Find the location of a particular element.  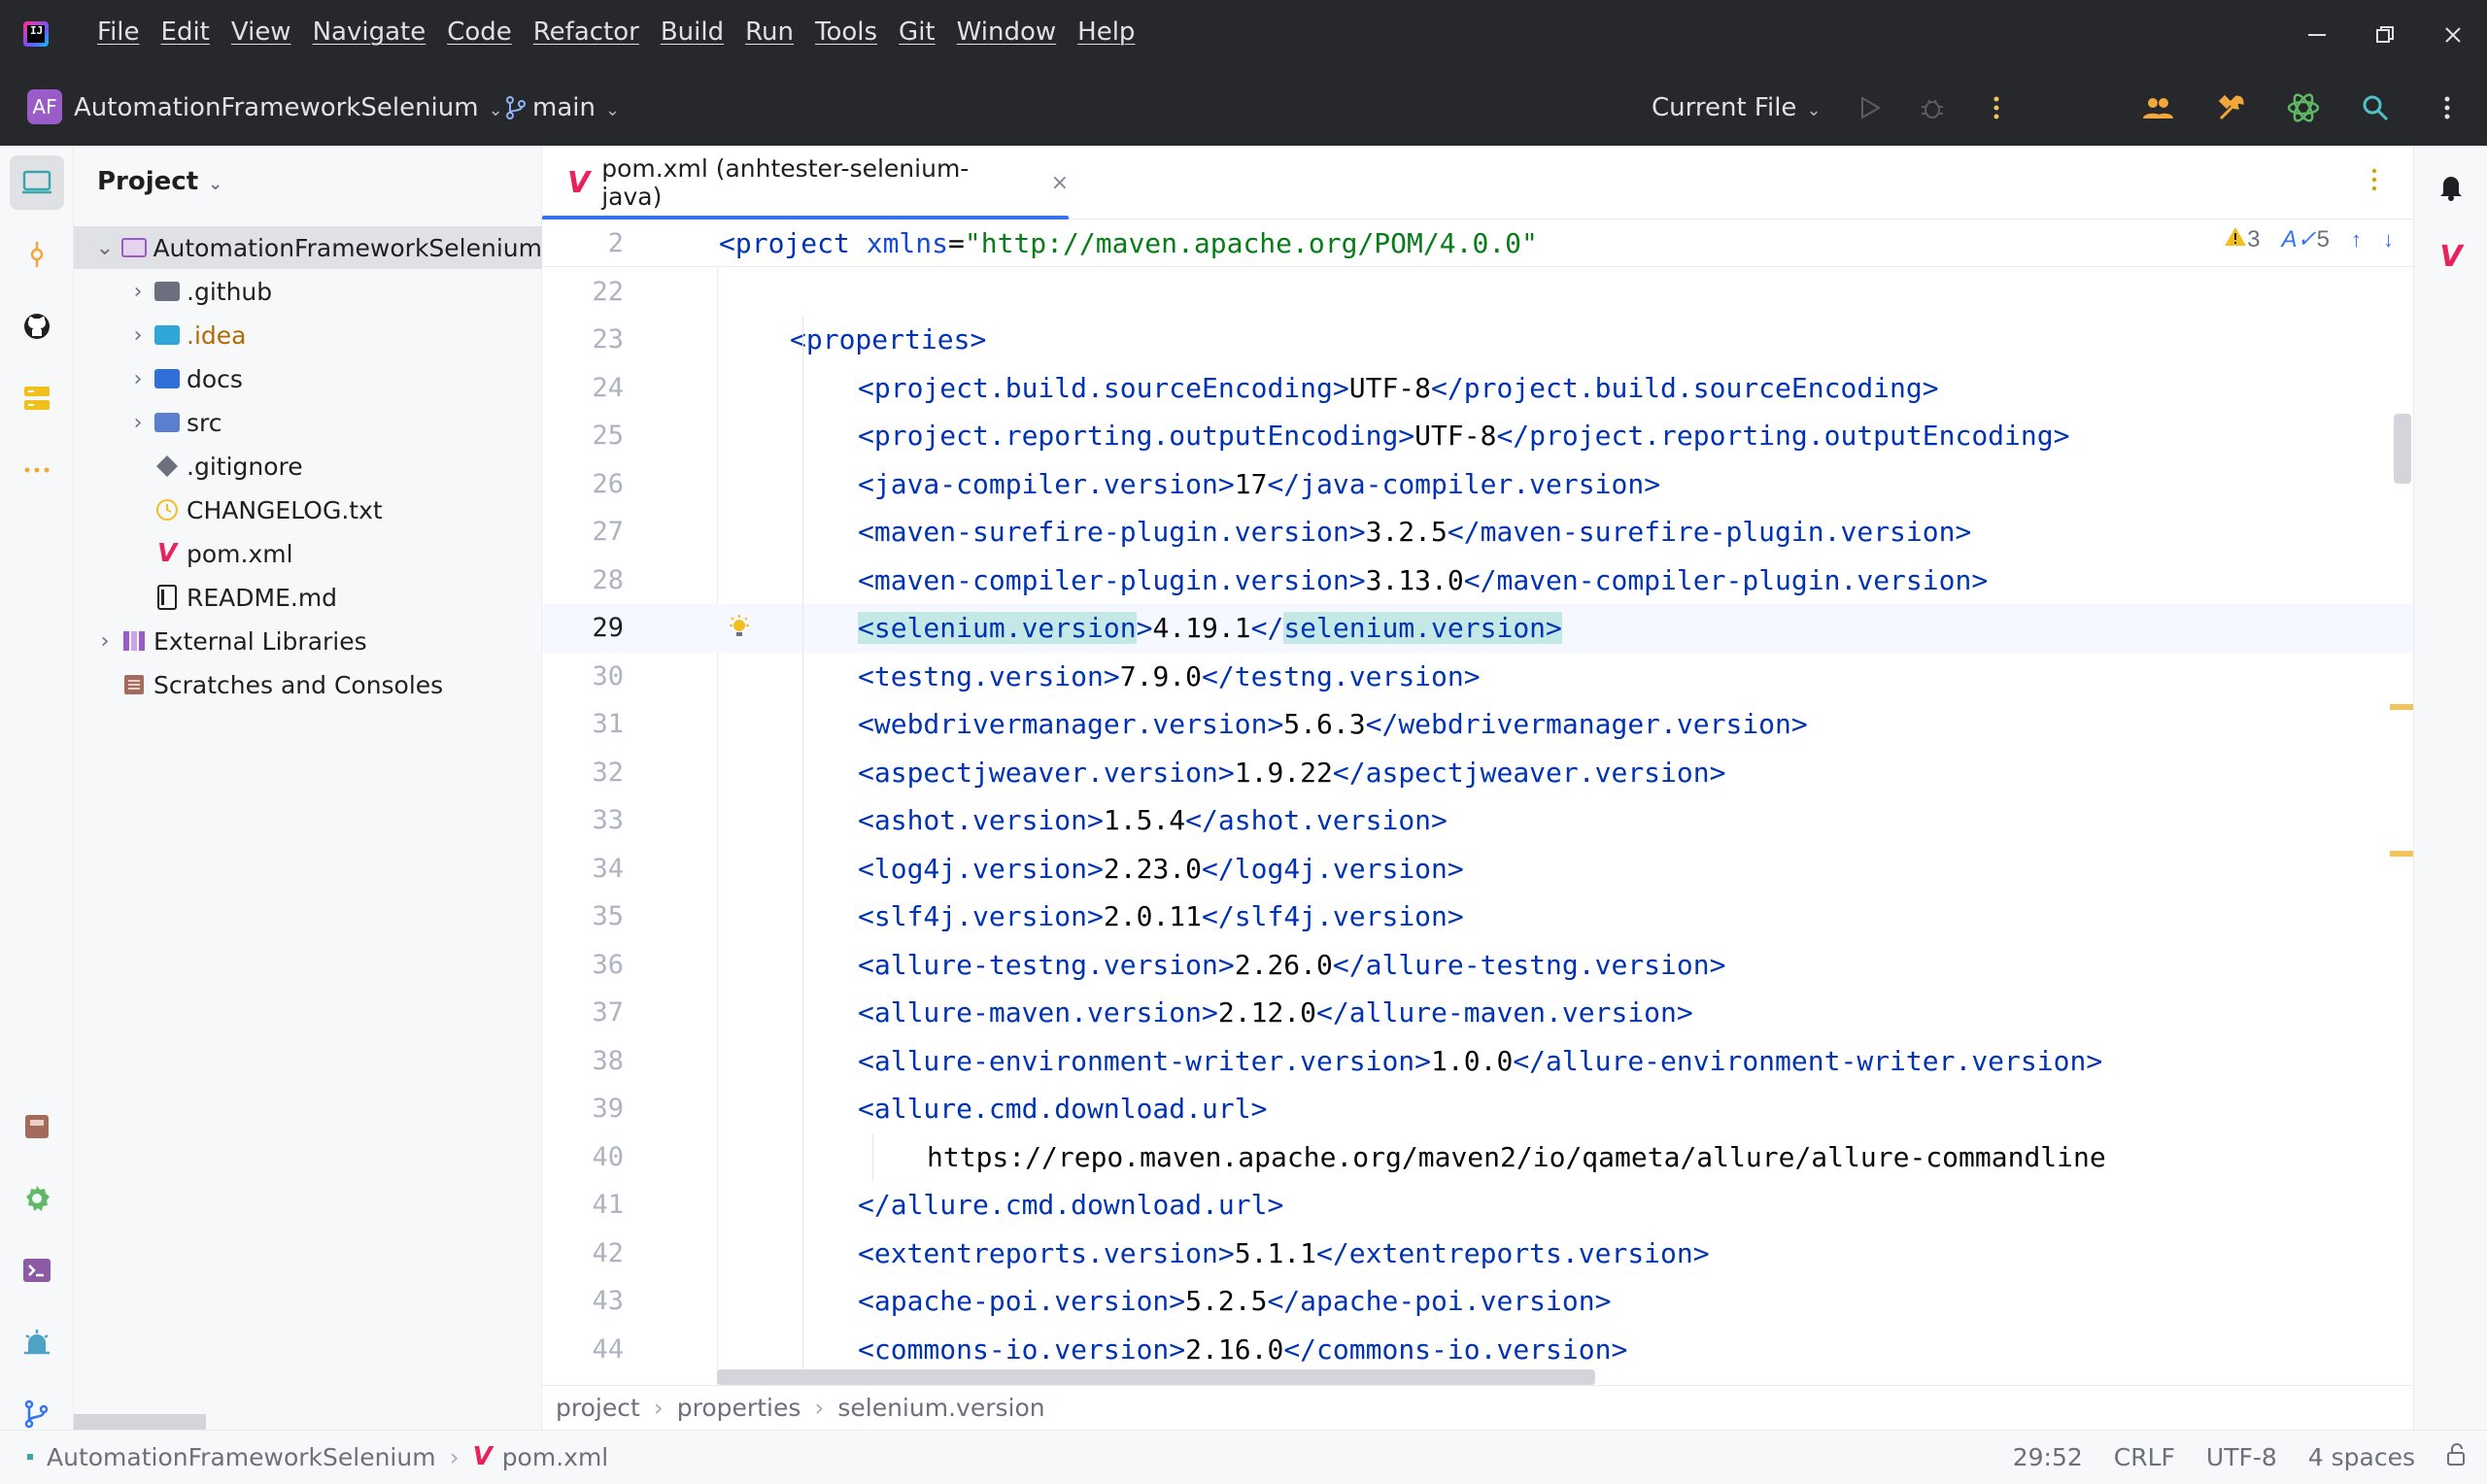

tree-item-readme: README.md is located at coordinates (308, 597).